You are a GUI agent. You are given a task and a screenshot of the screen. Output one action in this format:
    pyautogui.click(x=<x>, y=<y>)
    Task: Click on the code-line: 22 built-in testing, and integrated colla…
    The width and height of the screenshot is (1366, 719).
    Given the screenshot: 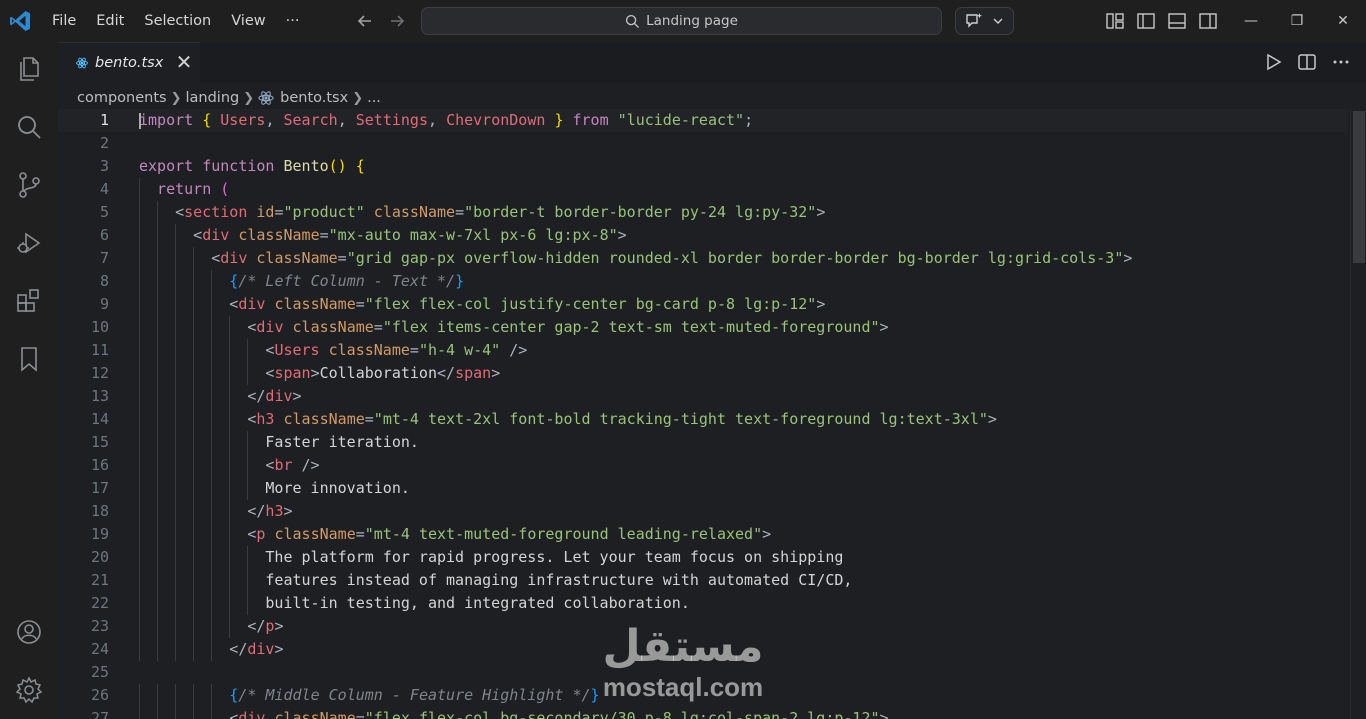 What is the action you would take?
    pyautogui.click(x=703, y=603)
    